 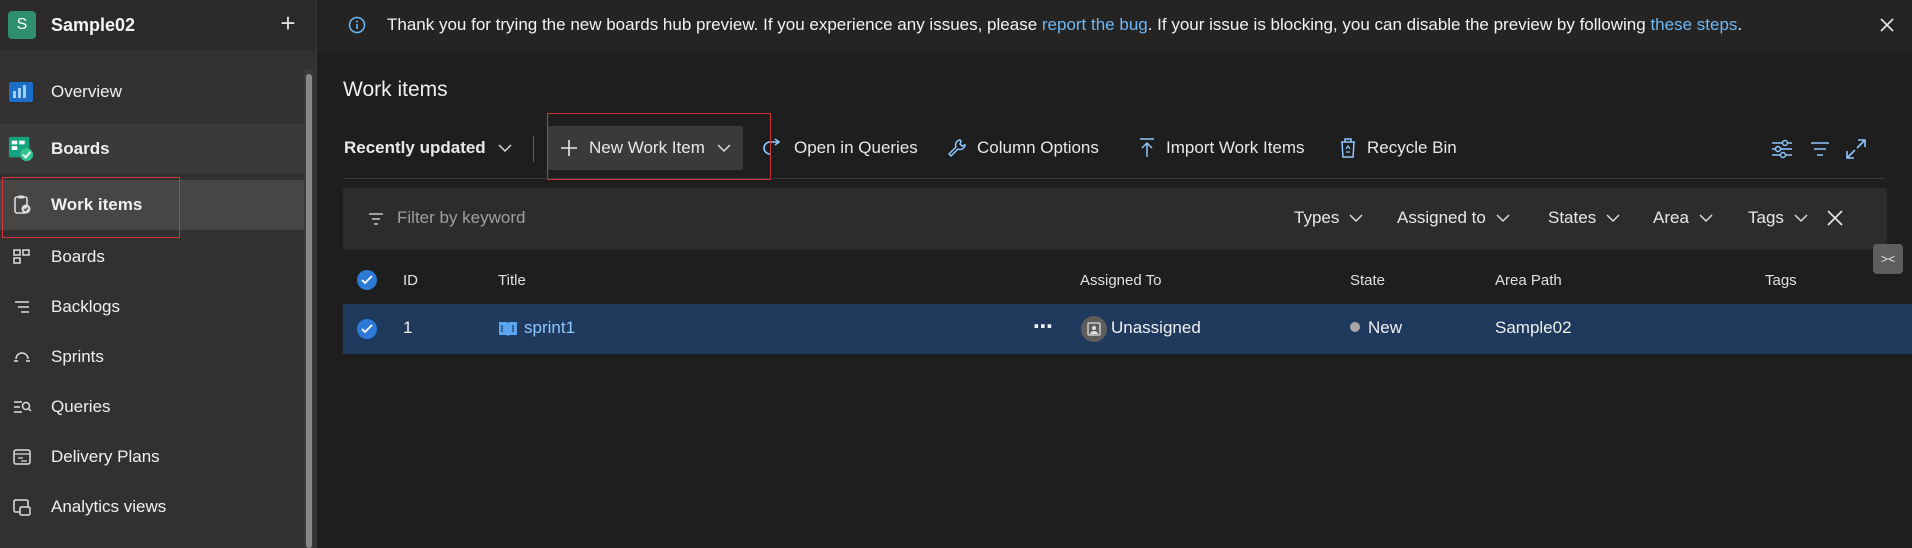 What do you see at coordinates (1778, 218) in the screenshot?
I see `tags-filter-dropdown: Tags` at bounding box center [1778, 218].